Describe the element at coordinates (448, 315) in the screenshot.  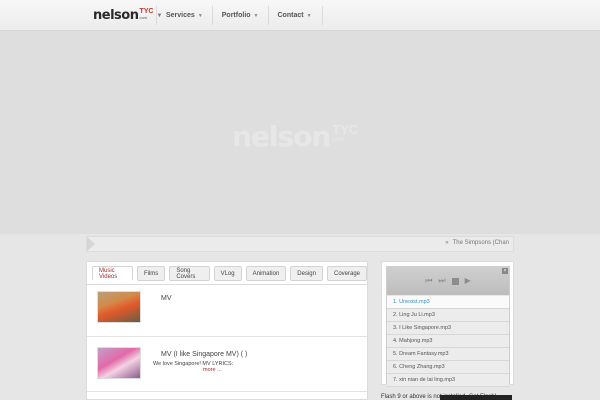
I see `playlist-track: 2. Ling Ju Li.mp3` at that location.